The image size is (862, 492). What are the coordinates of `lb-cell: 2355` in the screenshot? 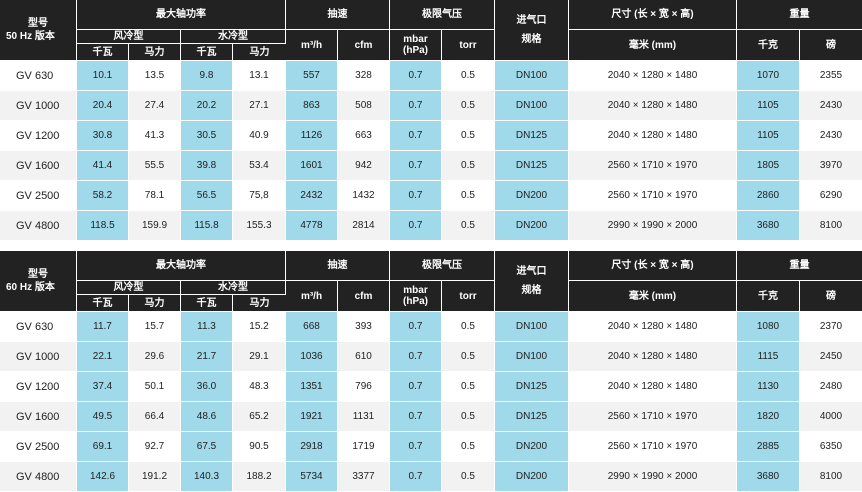 It's located at (831, 76).